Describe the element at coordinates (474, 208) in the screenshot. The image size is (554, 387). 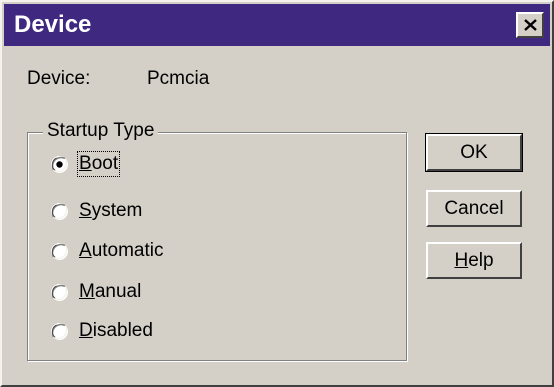
I see `cancel-button: Cancel` at that location.